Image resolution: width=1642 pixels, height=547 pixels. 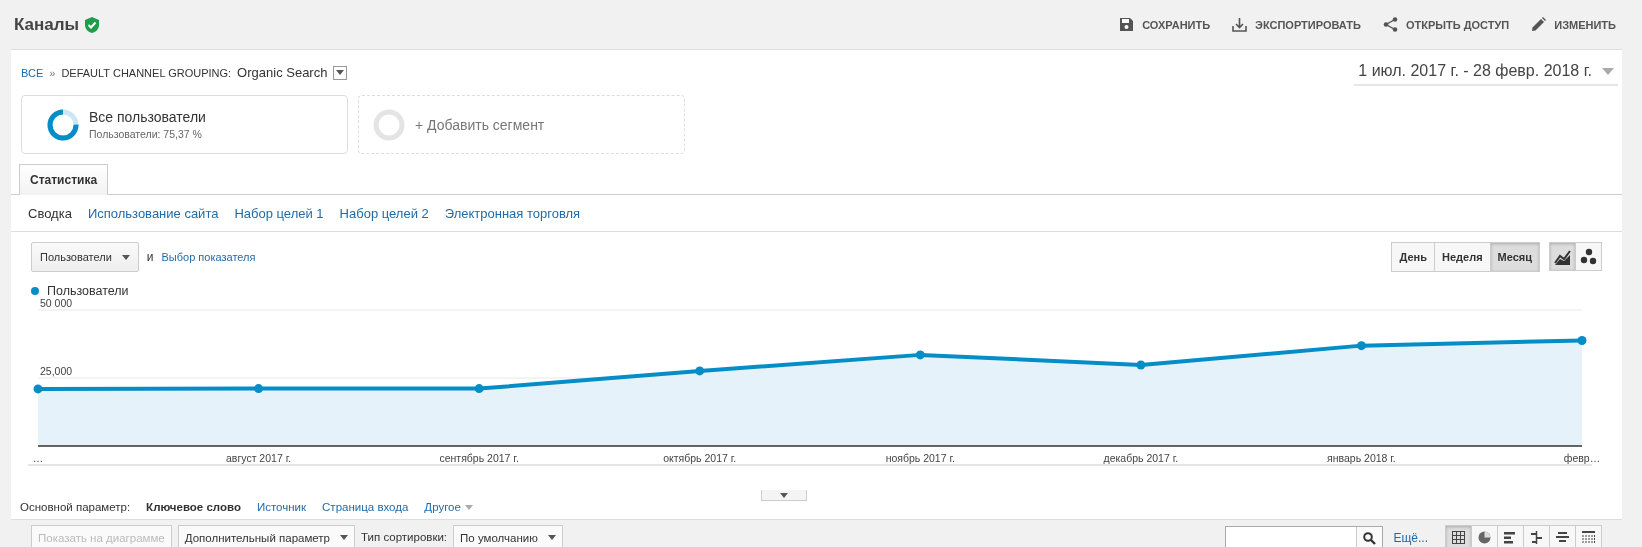 I want to click on pivot-icon, so click(x=1588, y=537).